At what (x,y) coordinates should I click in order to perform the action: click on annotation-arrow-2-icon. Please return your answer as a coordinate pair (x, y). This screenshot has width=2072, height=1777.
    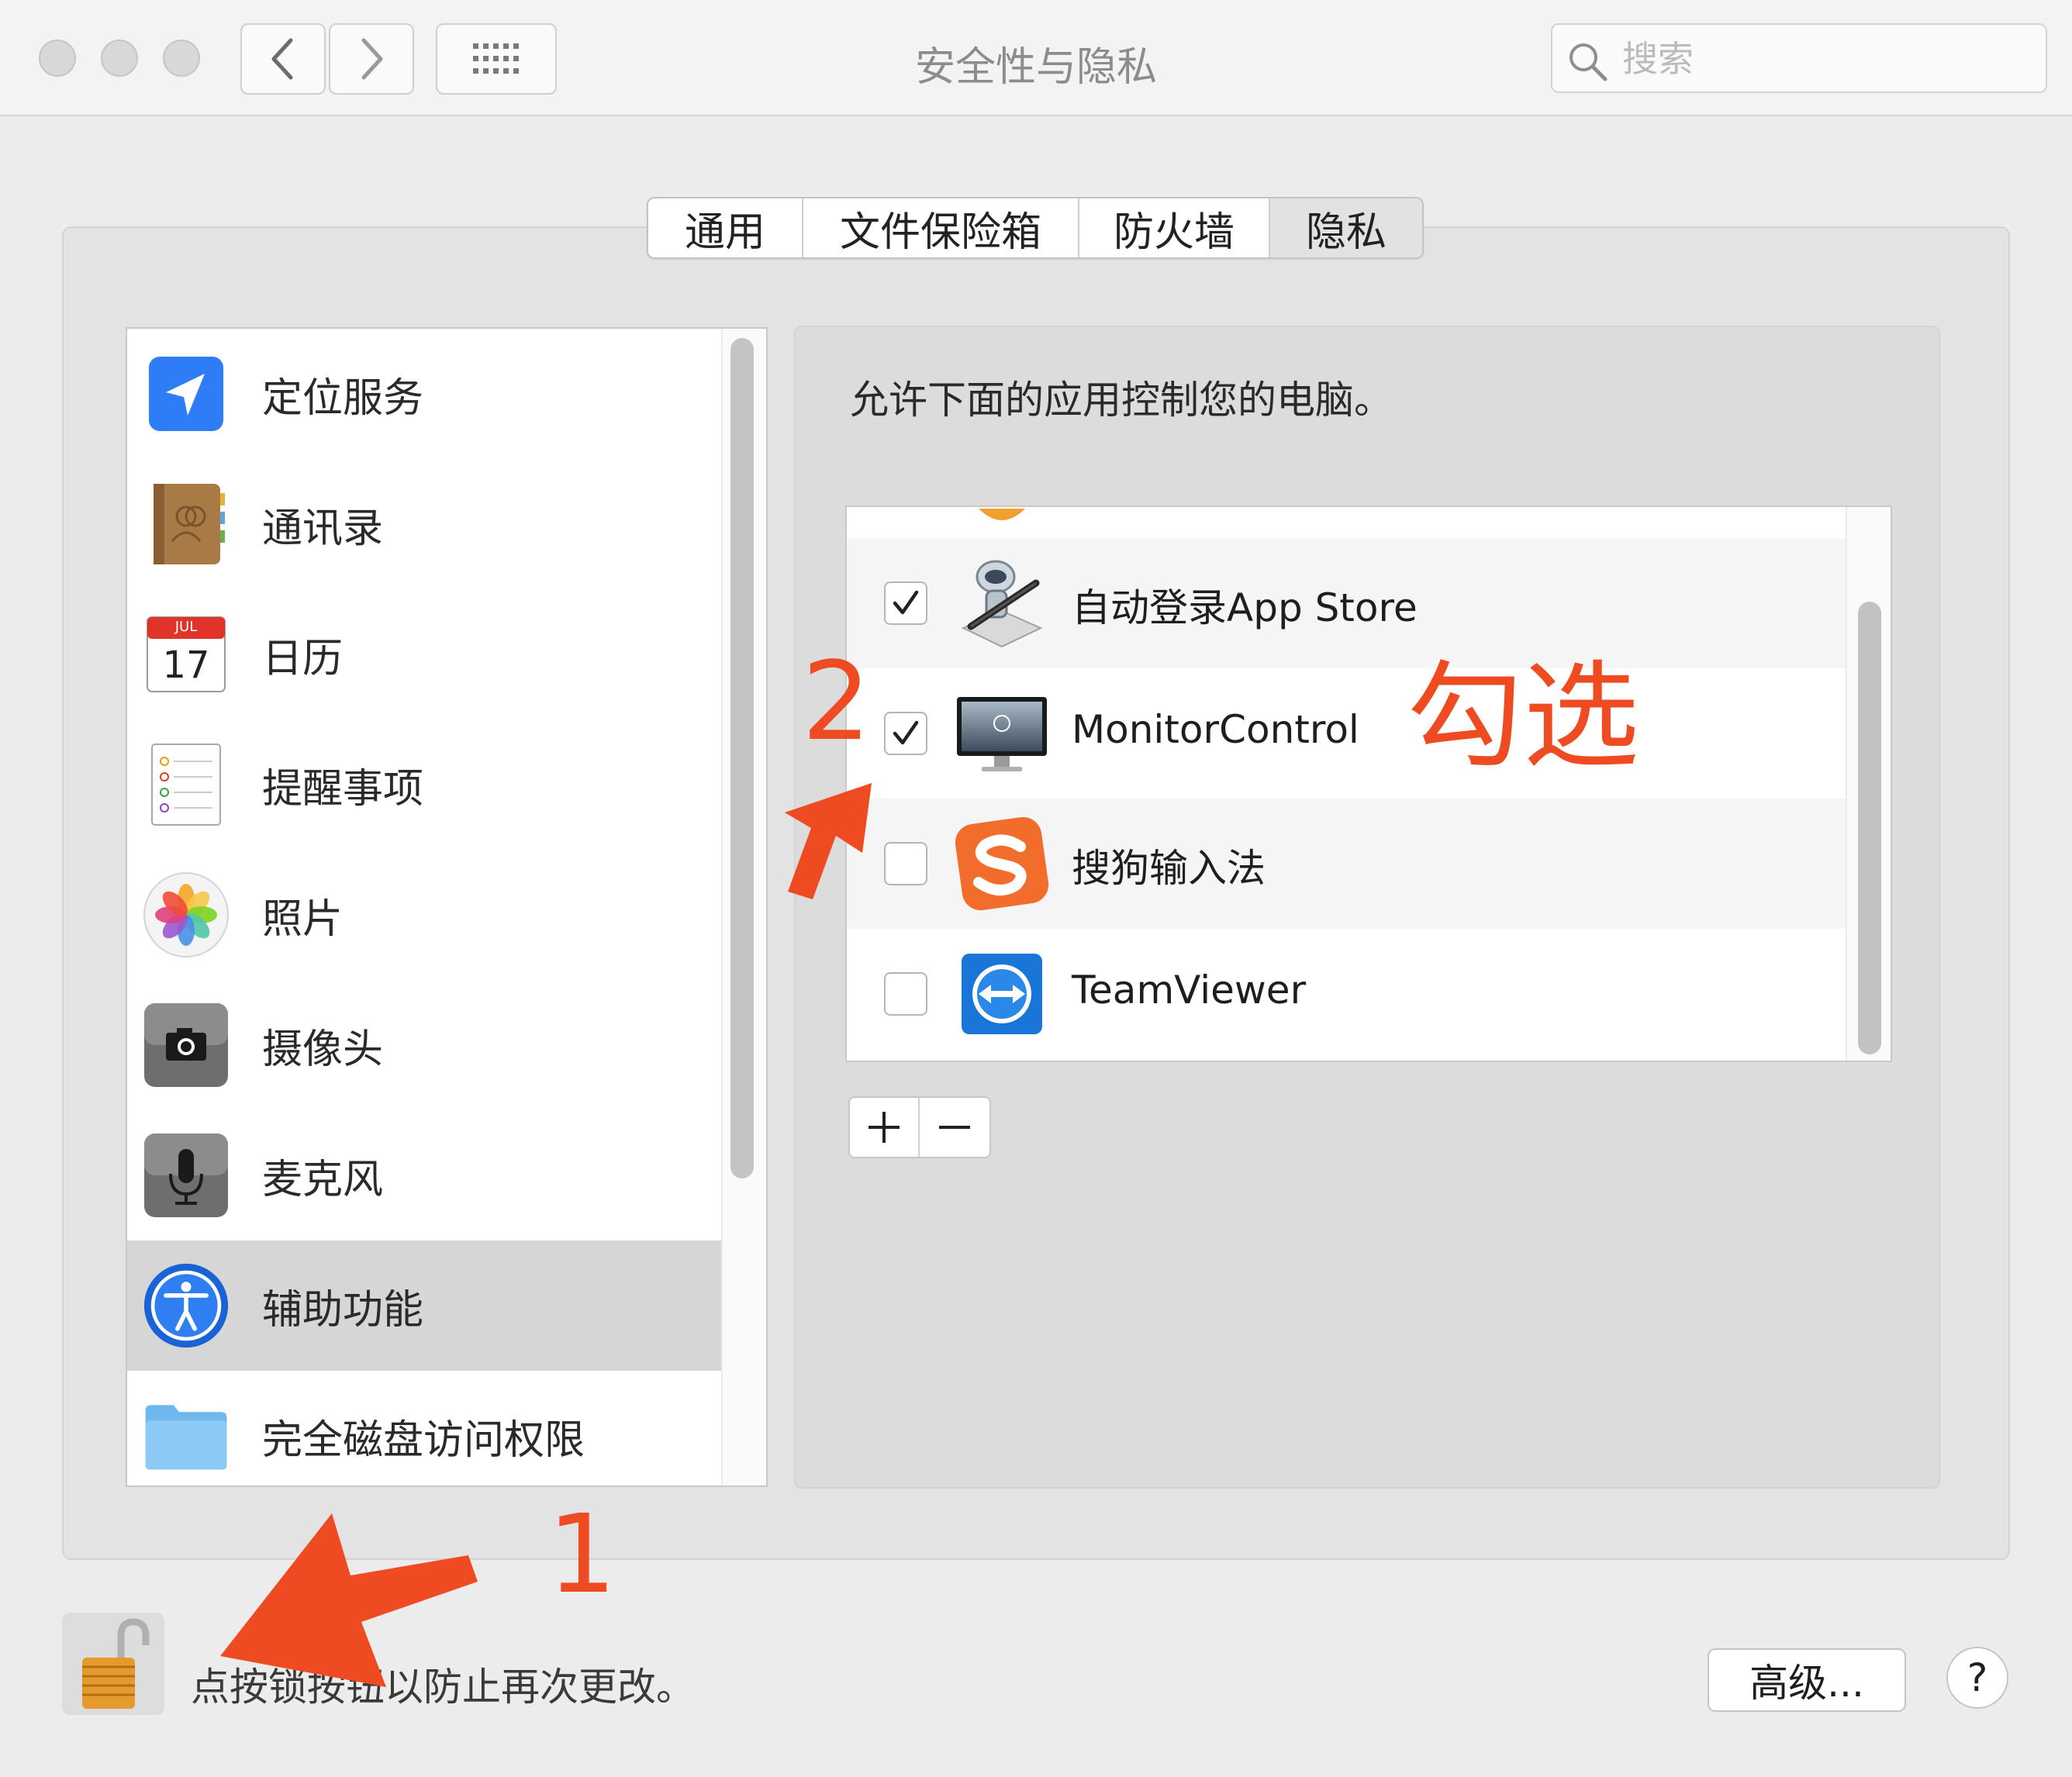
    Looking at the image, I should click on (828, 841).